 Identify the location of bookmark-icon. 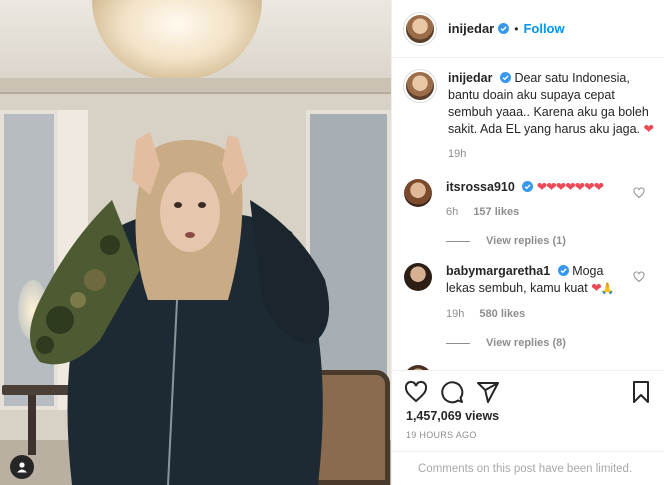
(641, 392).